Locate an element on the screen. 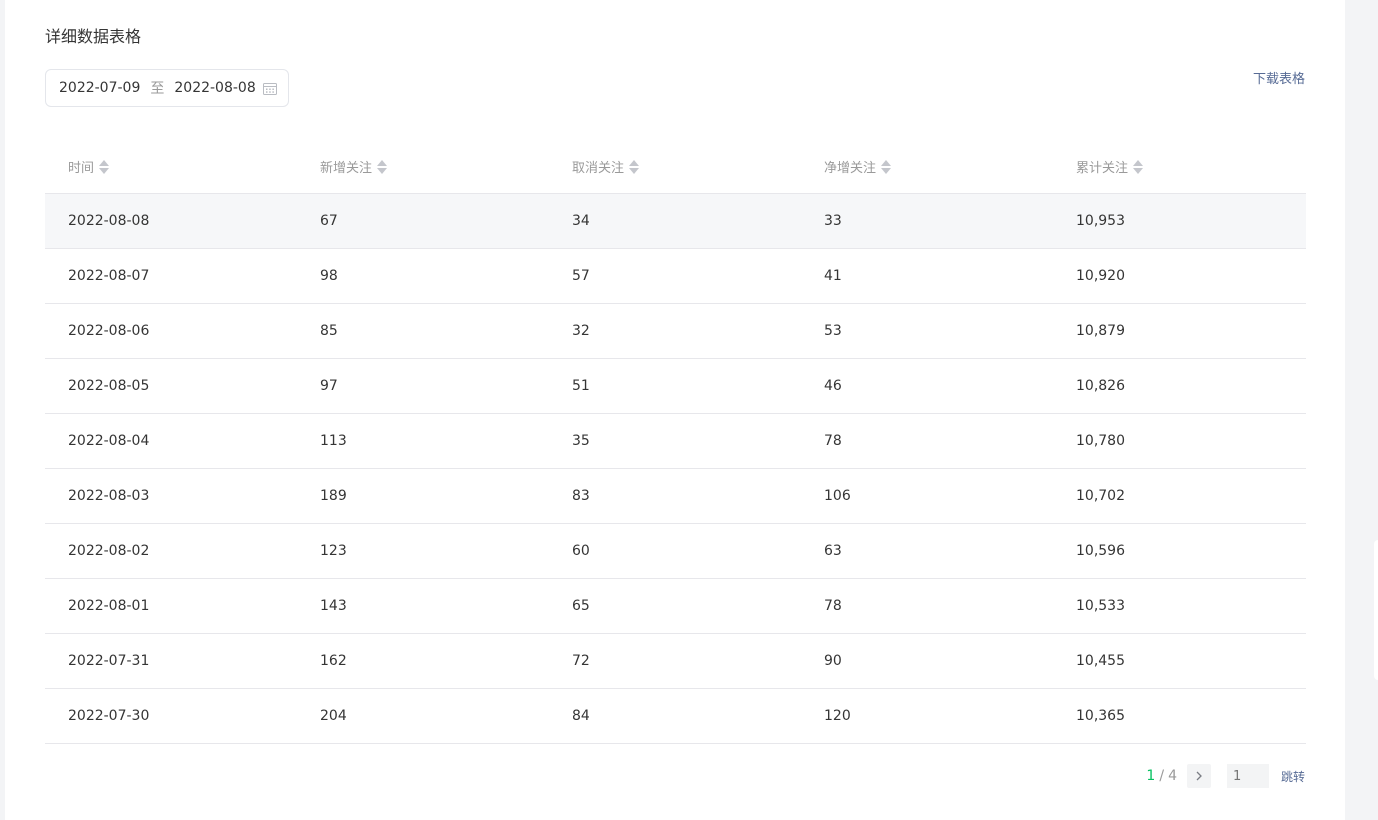 This screenshot has height=820, width=1378. column-header-new-follows: 新增关注 is located at coordinates (423, 166).